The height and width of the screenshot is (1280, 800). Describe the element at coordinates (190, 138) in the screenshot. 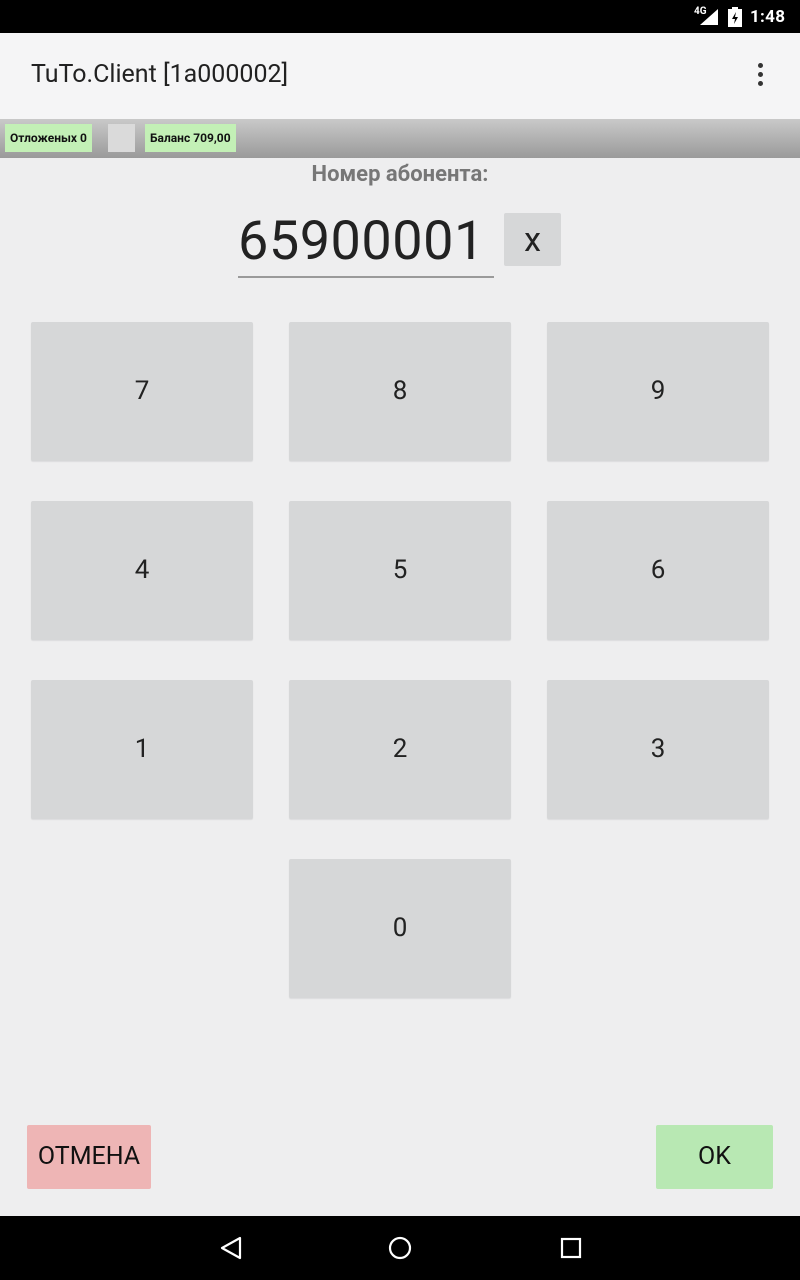

I see `balance-badge: Баланс 709,00` at that location.